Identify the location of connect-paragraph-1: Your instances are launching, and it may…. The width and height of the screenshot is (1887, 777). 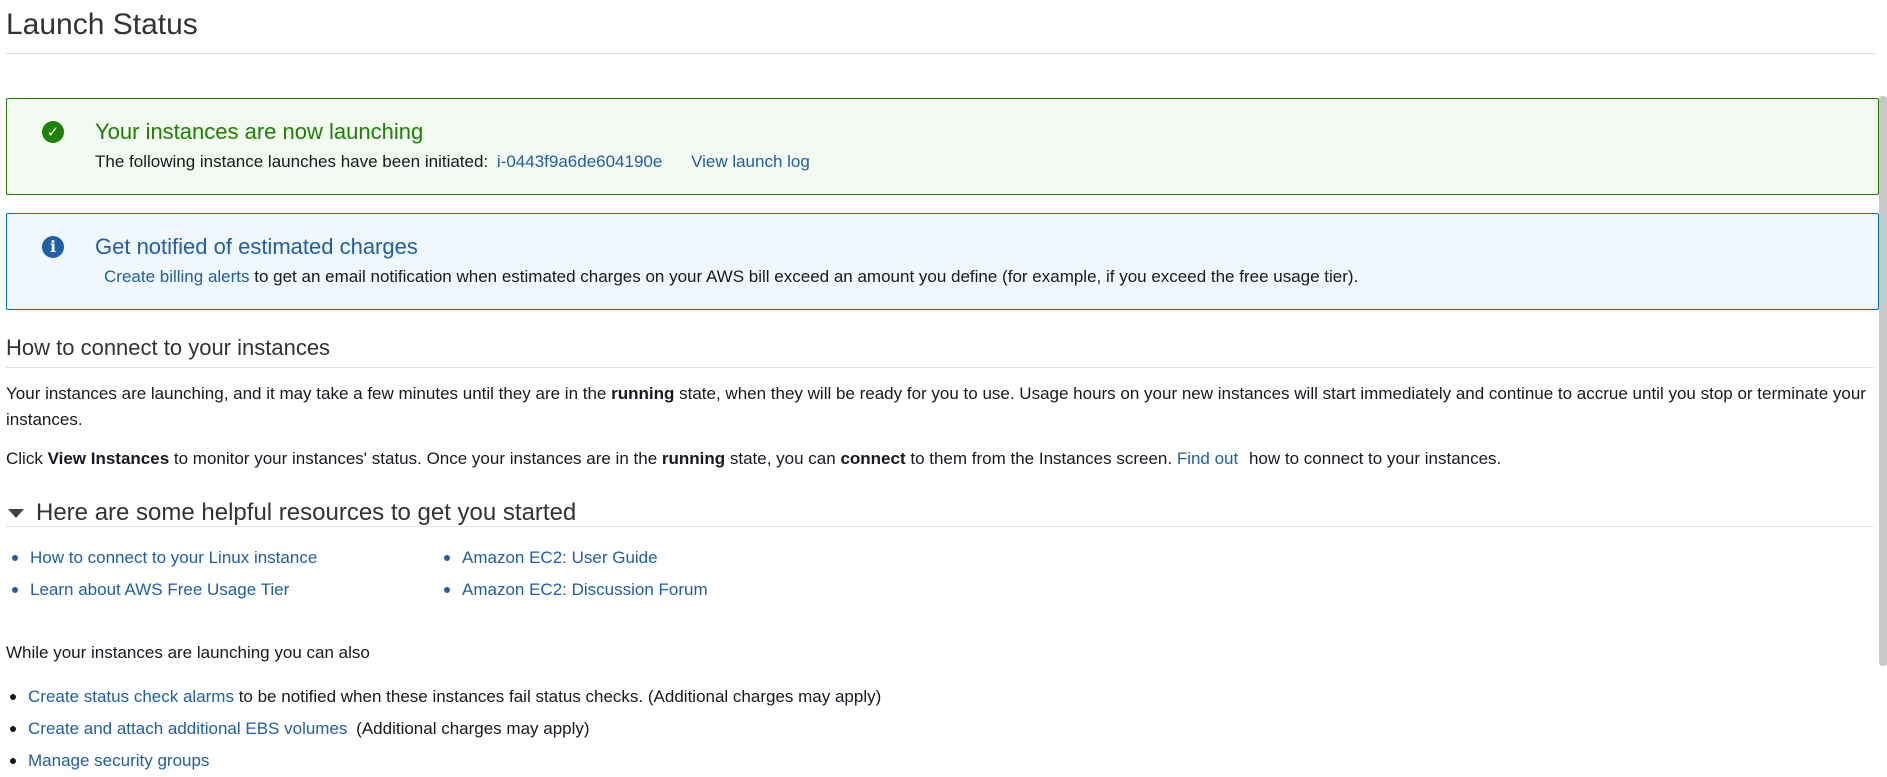
(941, 407).